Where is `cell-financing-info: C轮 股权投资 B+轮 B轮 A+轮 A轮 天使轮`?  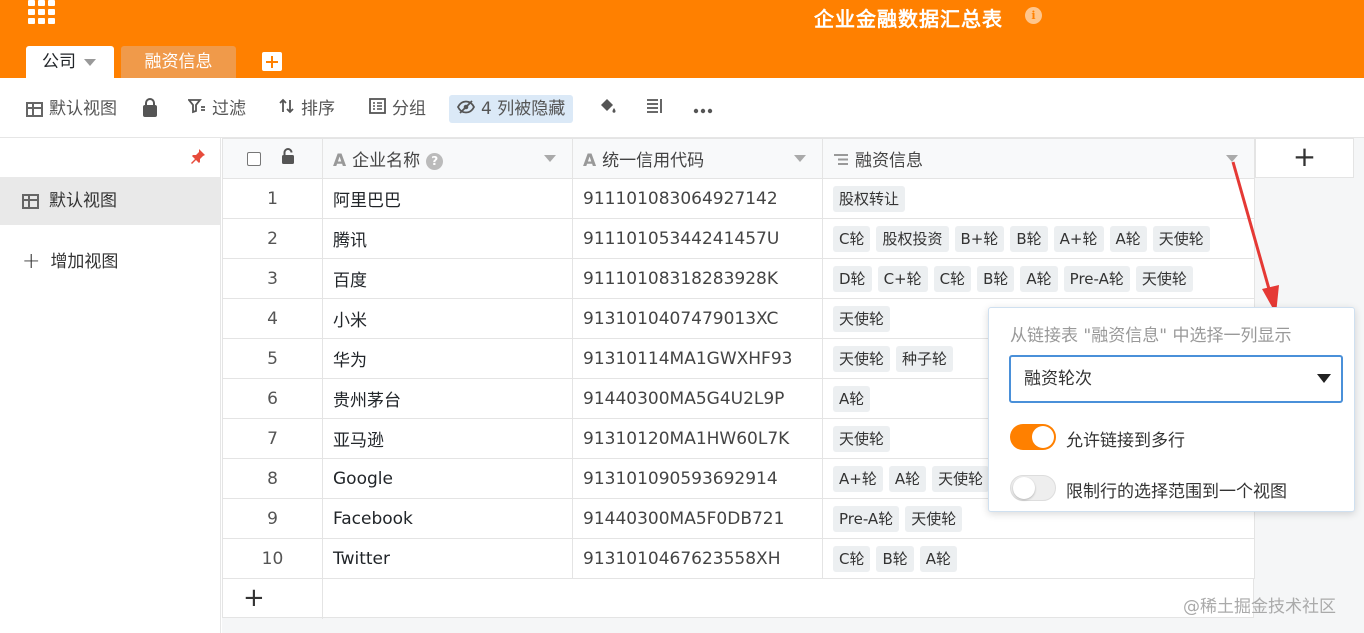 cell-financing-info: C轮 股权投资 B+轮 B轮 A+轮 A轮 天使轮 is located at coordinates (1038, 238).